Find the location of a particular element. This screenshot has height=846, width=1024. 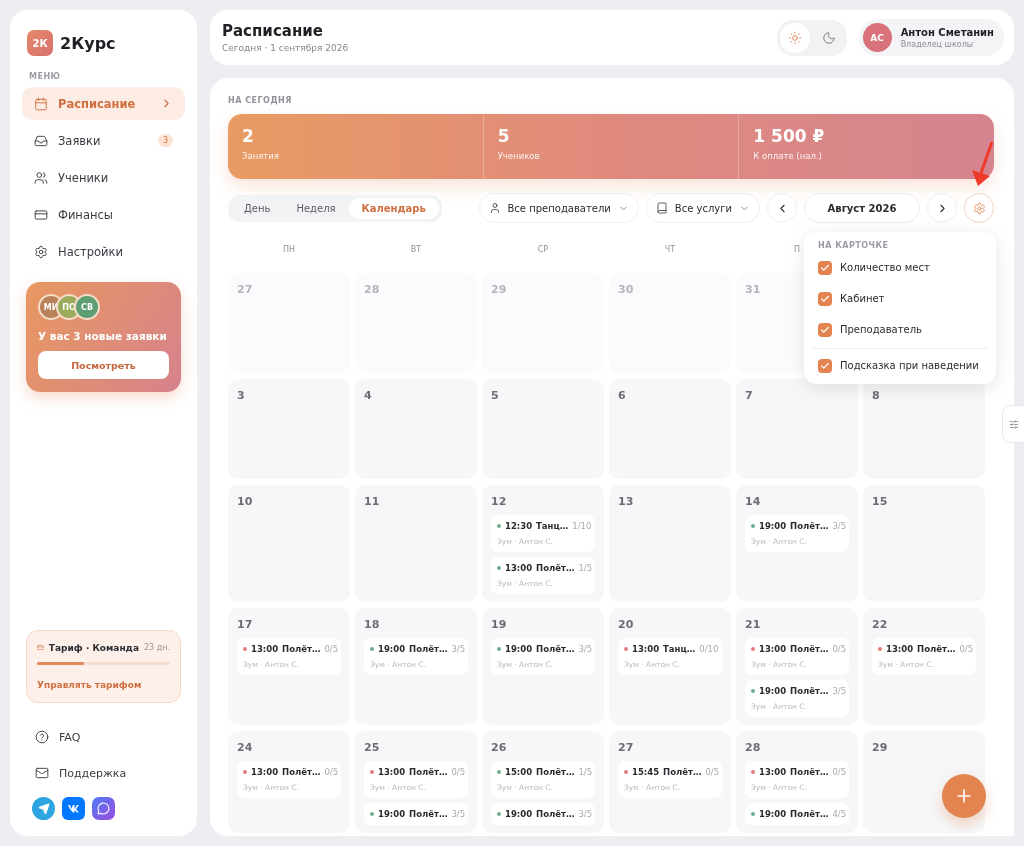

seat-count: 3/5 is located at coordinates (585, 649).